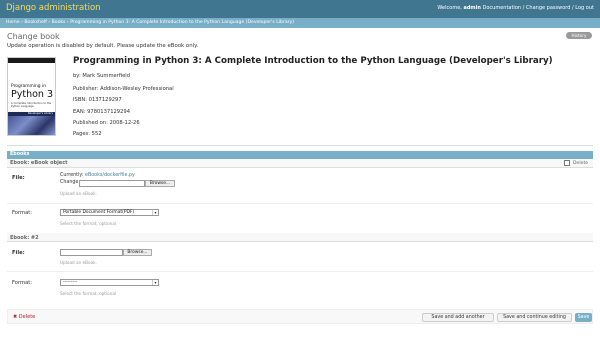 The image size is (600, 343). Describe the element at coordinates (106, 123) in the screenshot. I see `book-published: Published on: 2008-12-26` at that location.